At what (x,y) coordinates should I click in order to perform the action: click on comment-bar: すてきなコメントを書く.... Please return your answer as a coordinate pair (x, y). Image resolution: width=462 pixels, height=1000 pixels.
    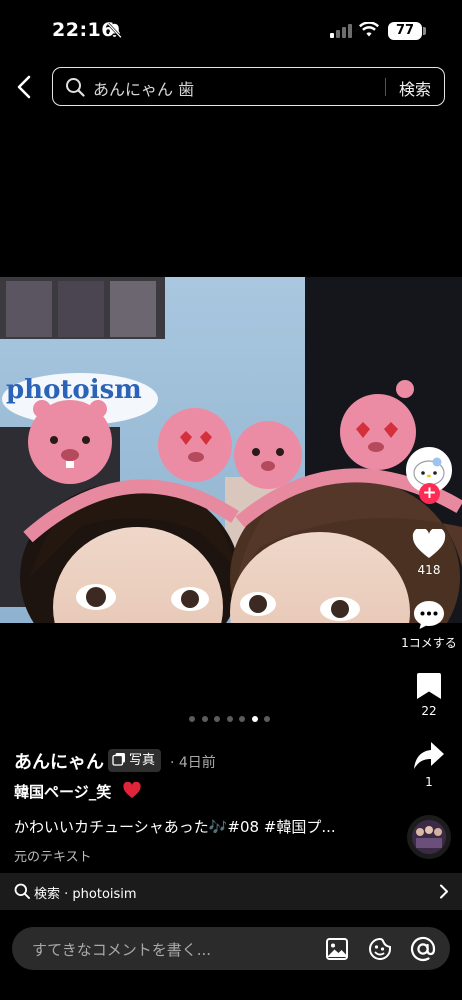
    Looking at the image, I should click on (231, 955).